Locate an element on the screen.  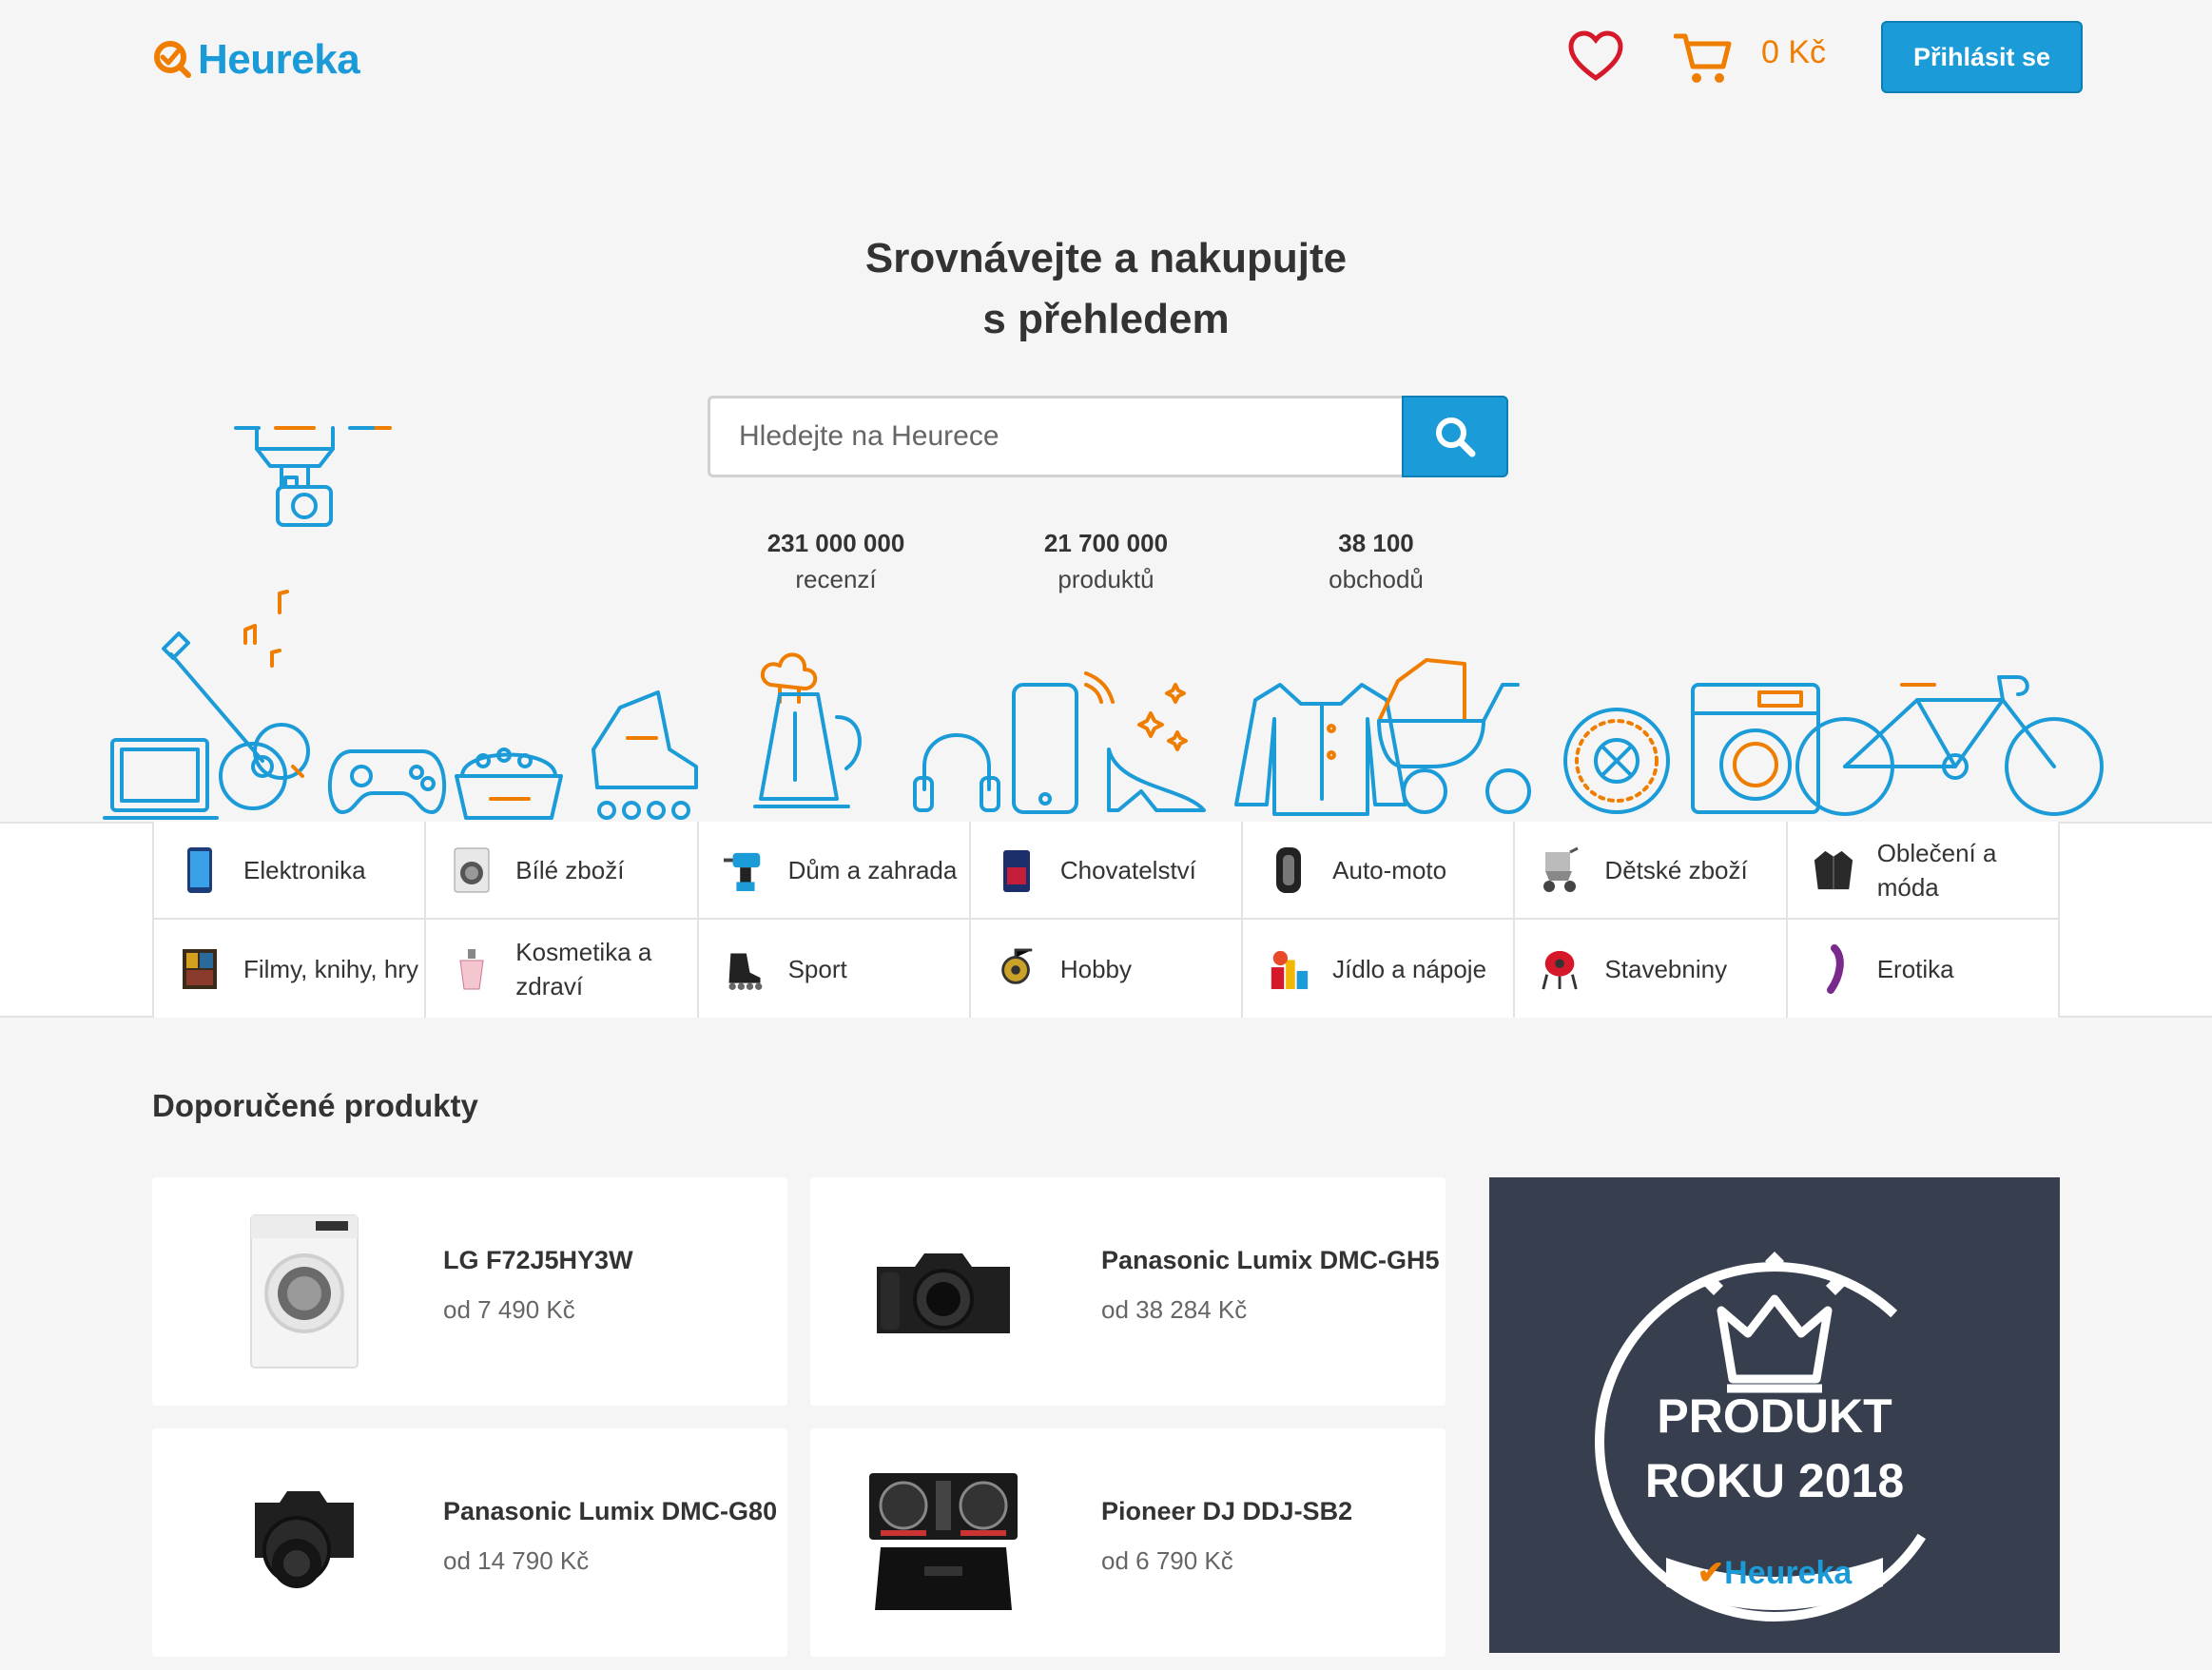
category-label: Elektronika is located at coordinates (304, 869).